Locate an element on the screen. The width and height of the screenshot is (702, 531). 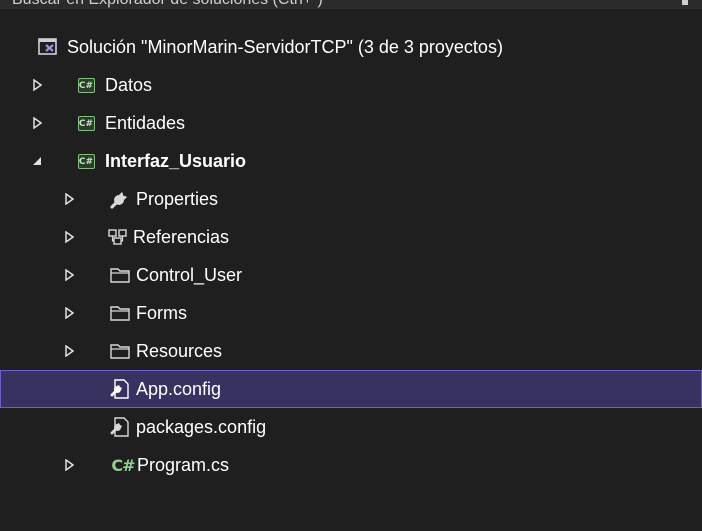
tree-item-interfaz-usuario: C# Interfaz_Usuario is located at coordinates (351, 161).